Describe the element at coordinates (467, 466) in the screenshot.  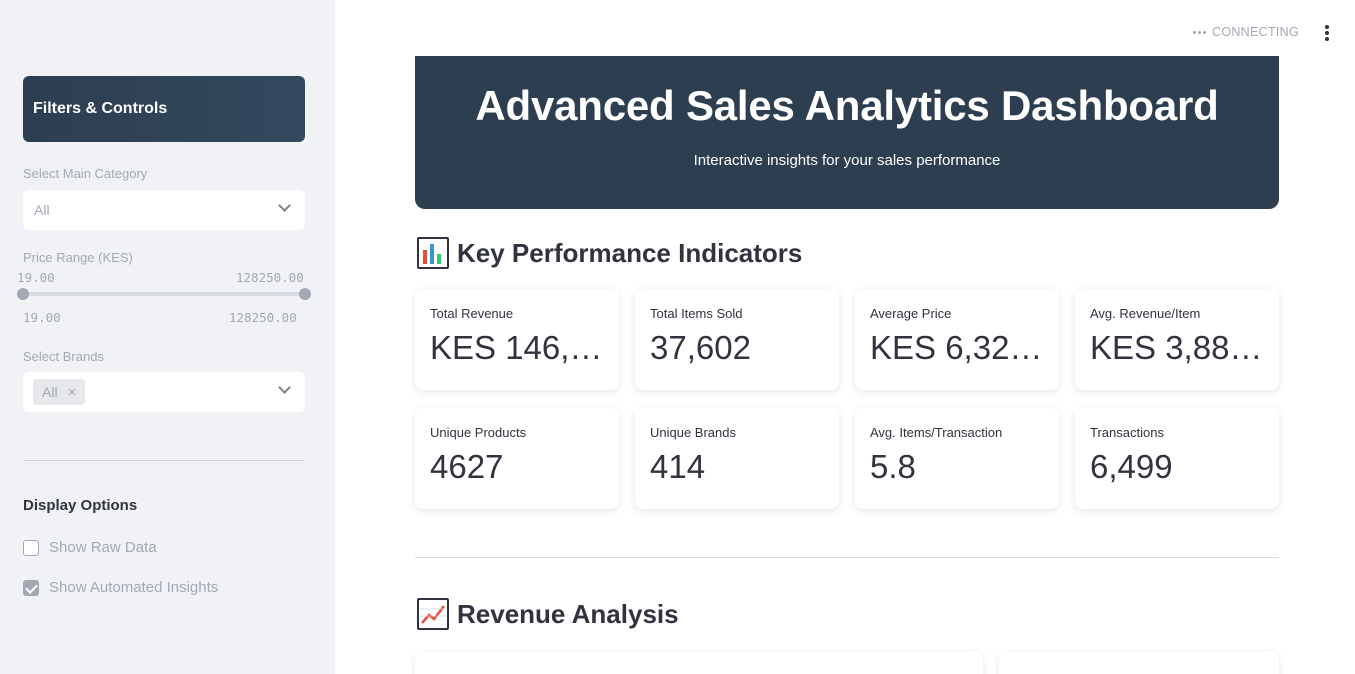
I see `kpi-value: 4627` at that location.